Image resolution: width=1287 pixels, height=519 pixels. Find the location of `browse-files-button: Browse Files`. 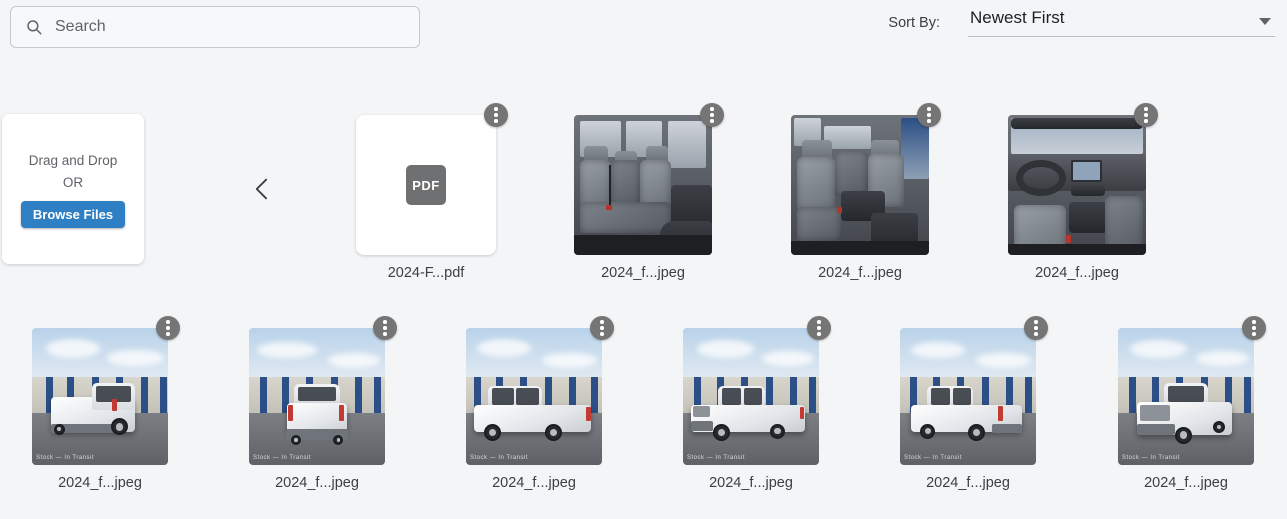

browse-files-button: Browse Files is located at coordinates (73, 214).